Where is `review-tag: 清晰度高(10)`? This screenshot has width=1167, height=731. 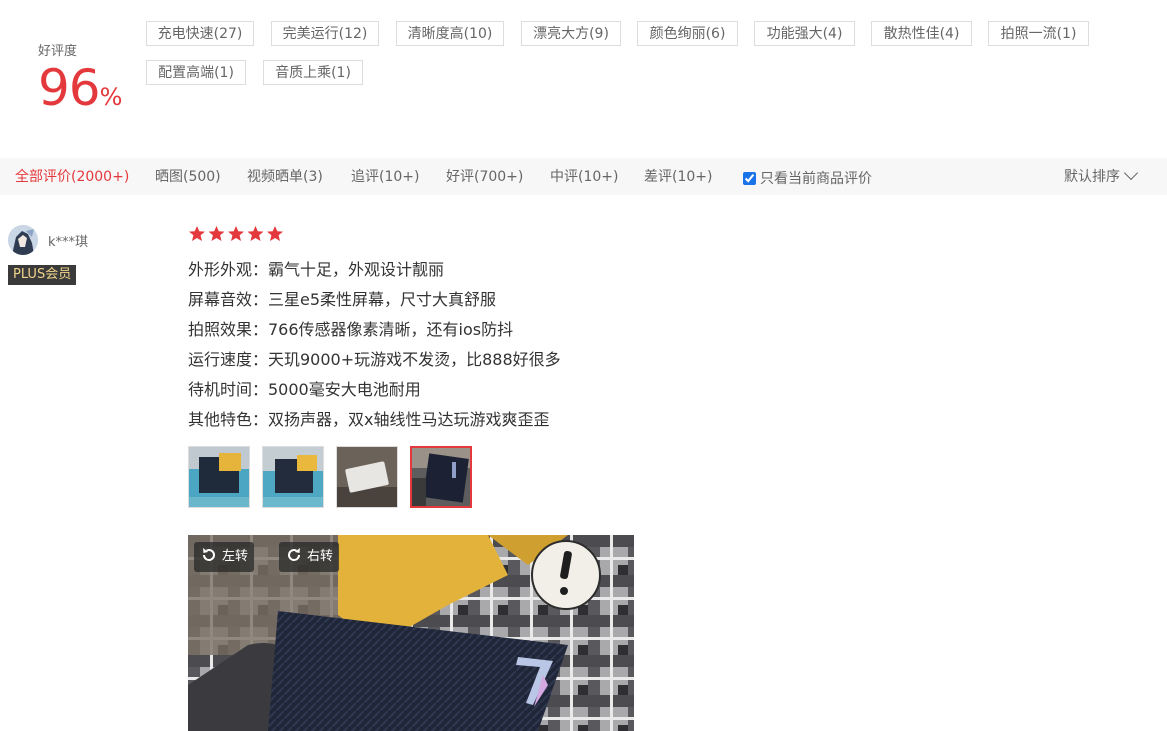 review-tag: 清晰度高(10) is located at coordinates (450, 33).